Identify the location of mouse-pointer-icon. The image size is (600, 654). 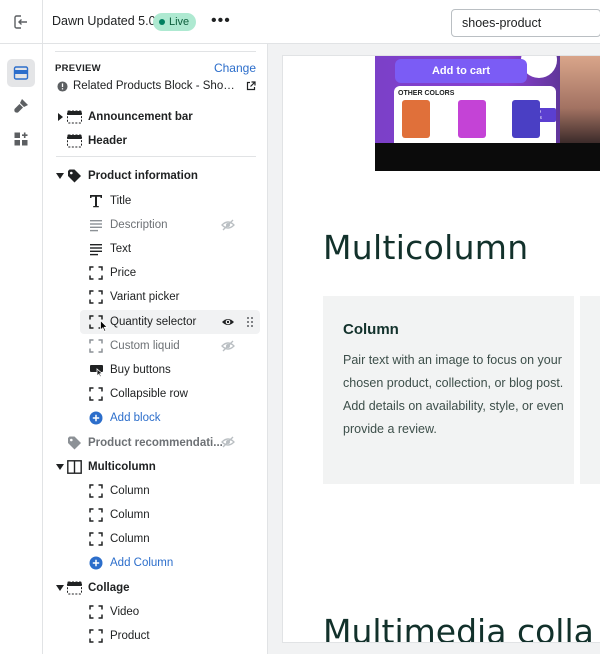
(105, 326).